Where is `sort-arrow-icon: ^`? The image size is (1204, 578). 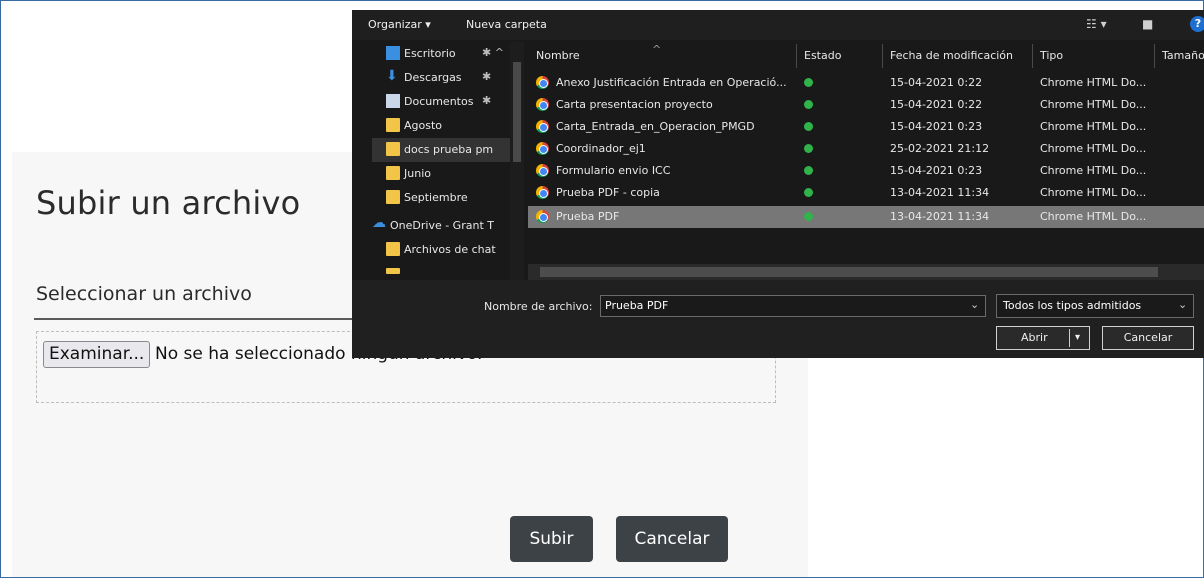
sort-arrow-icon: ^ is located at coordinates (657, 49).